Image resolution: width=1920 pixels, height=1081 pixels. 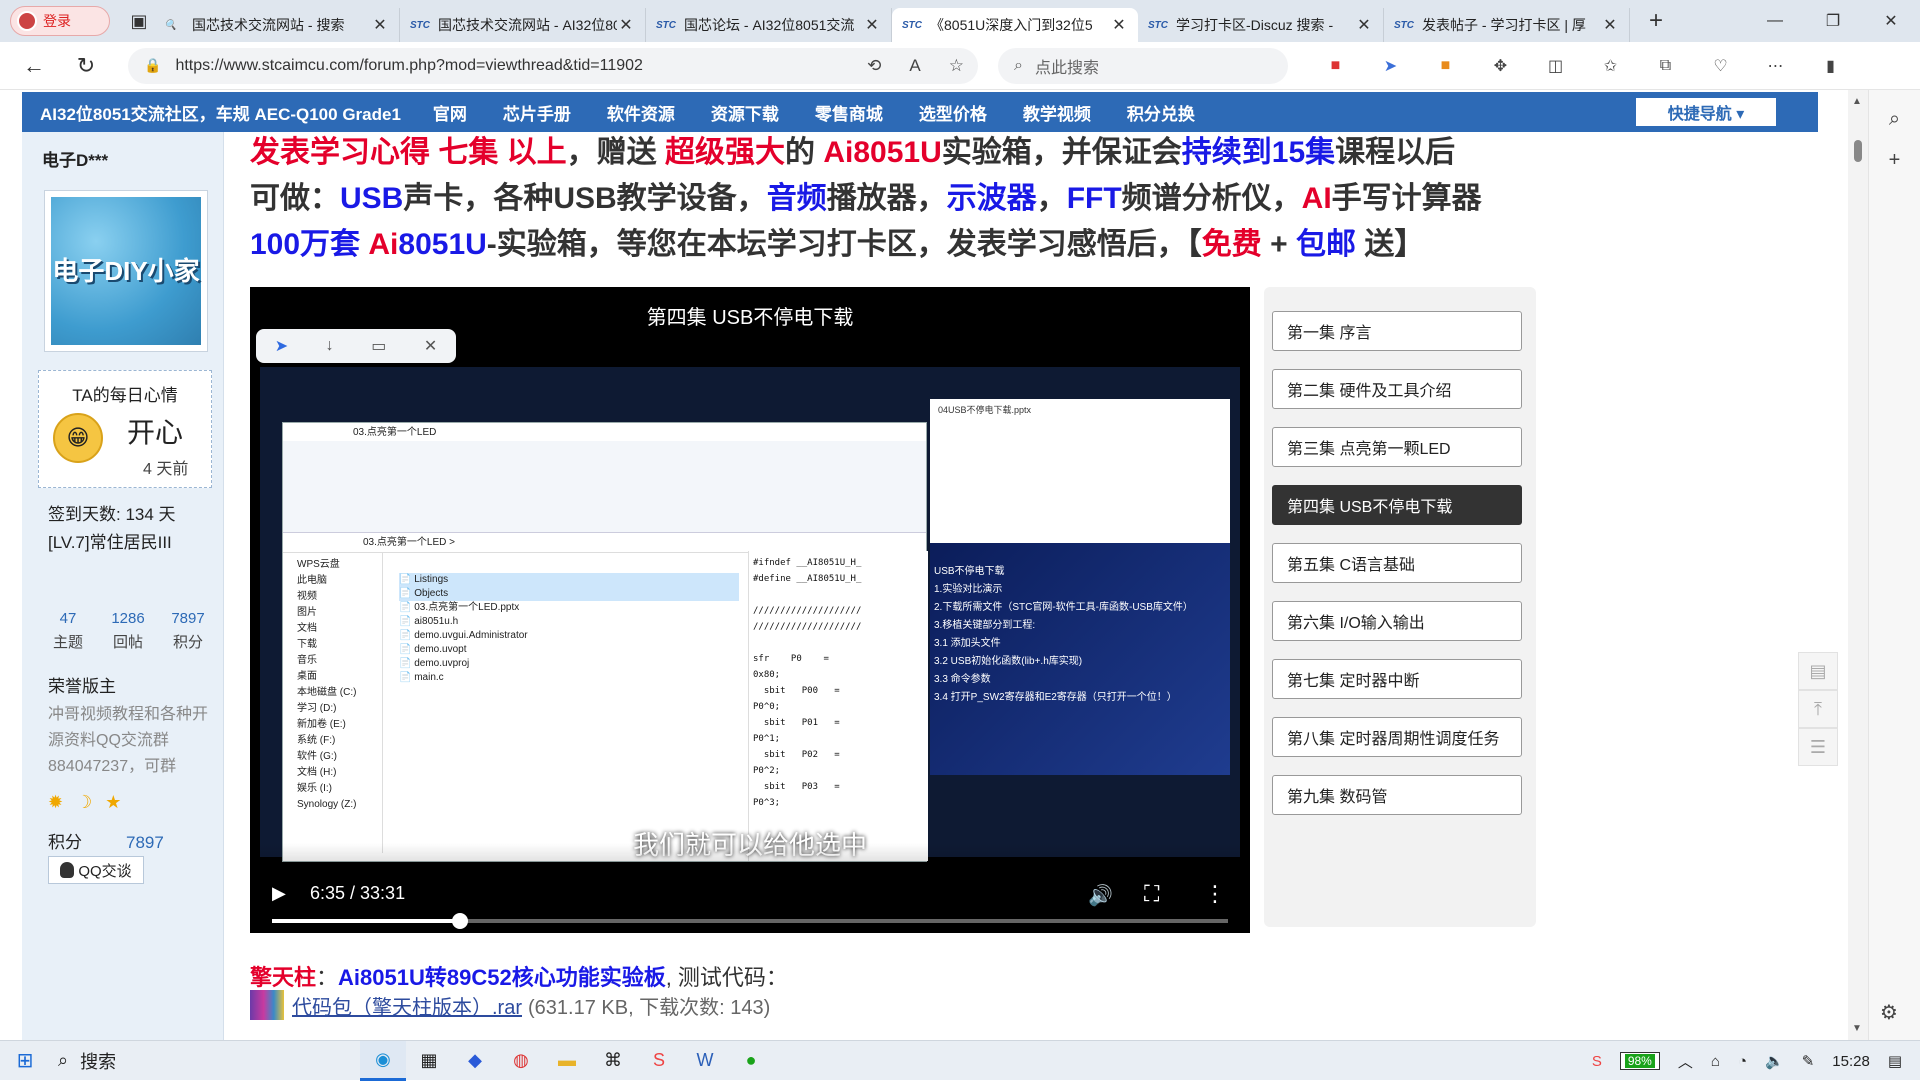 What do you see at coordinates (1895, 1061) in the screenshot?
I see `notifications-icon: ▤` at bounding box center [1895, 1061].